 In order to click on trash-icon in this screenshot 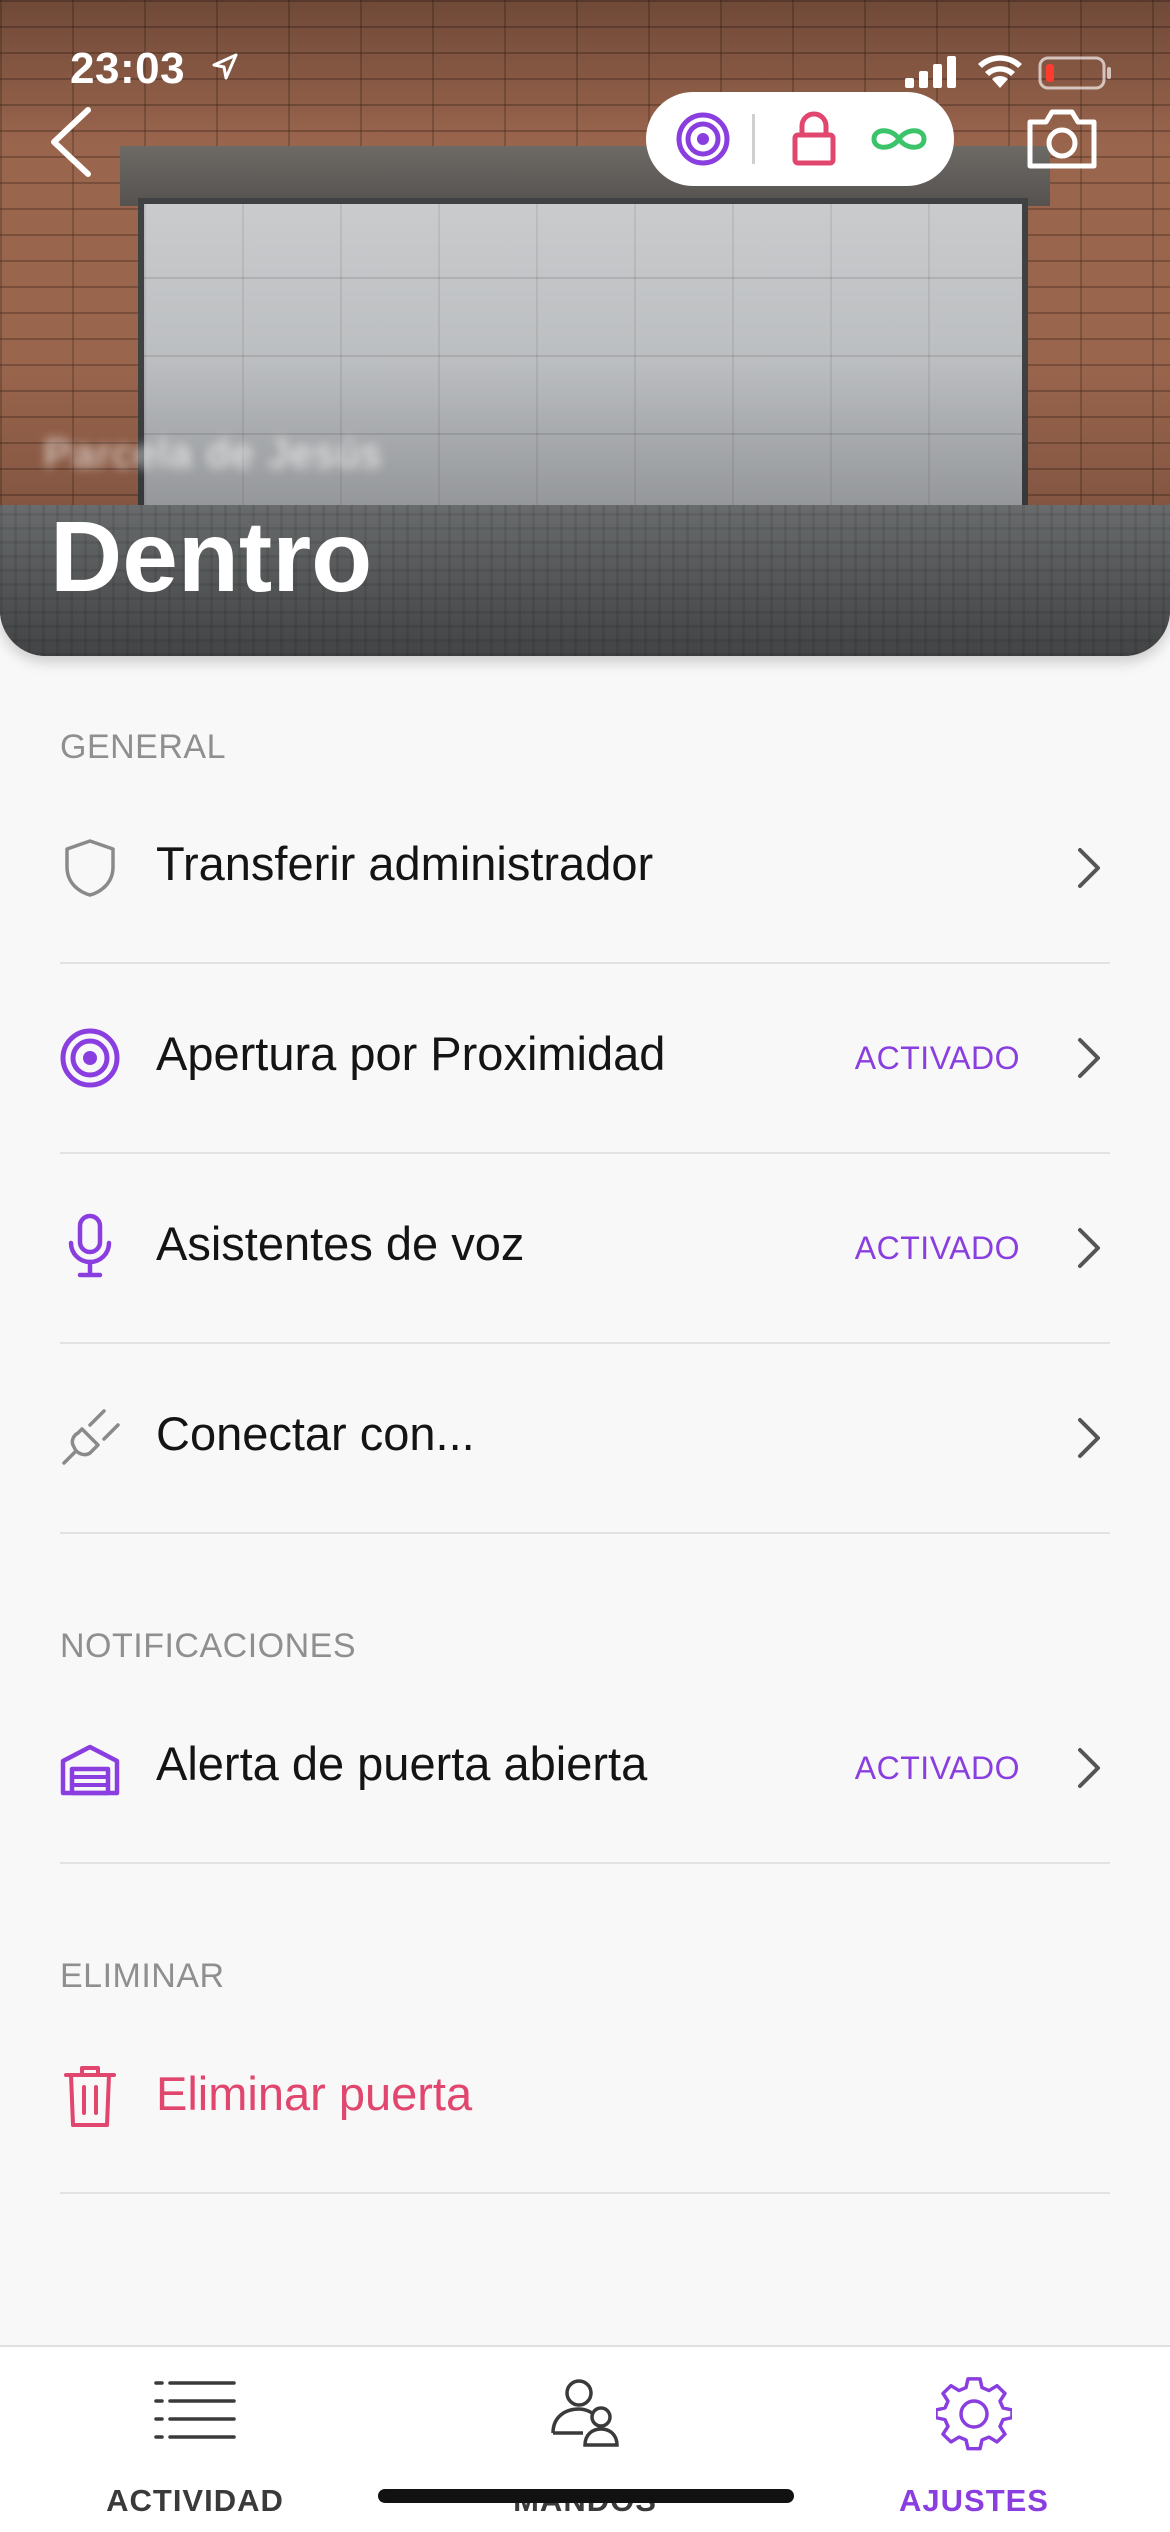, I will do `click(90, 2096)`.